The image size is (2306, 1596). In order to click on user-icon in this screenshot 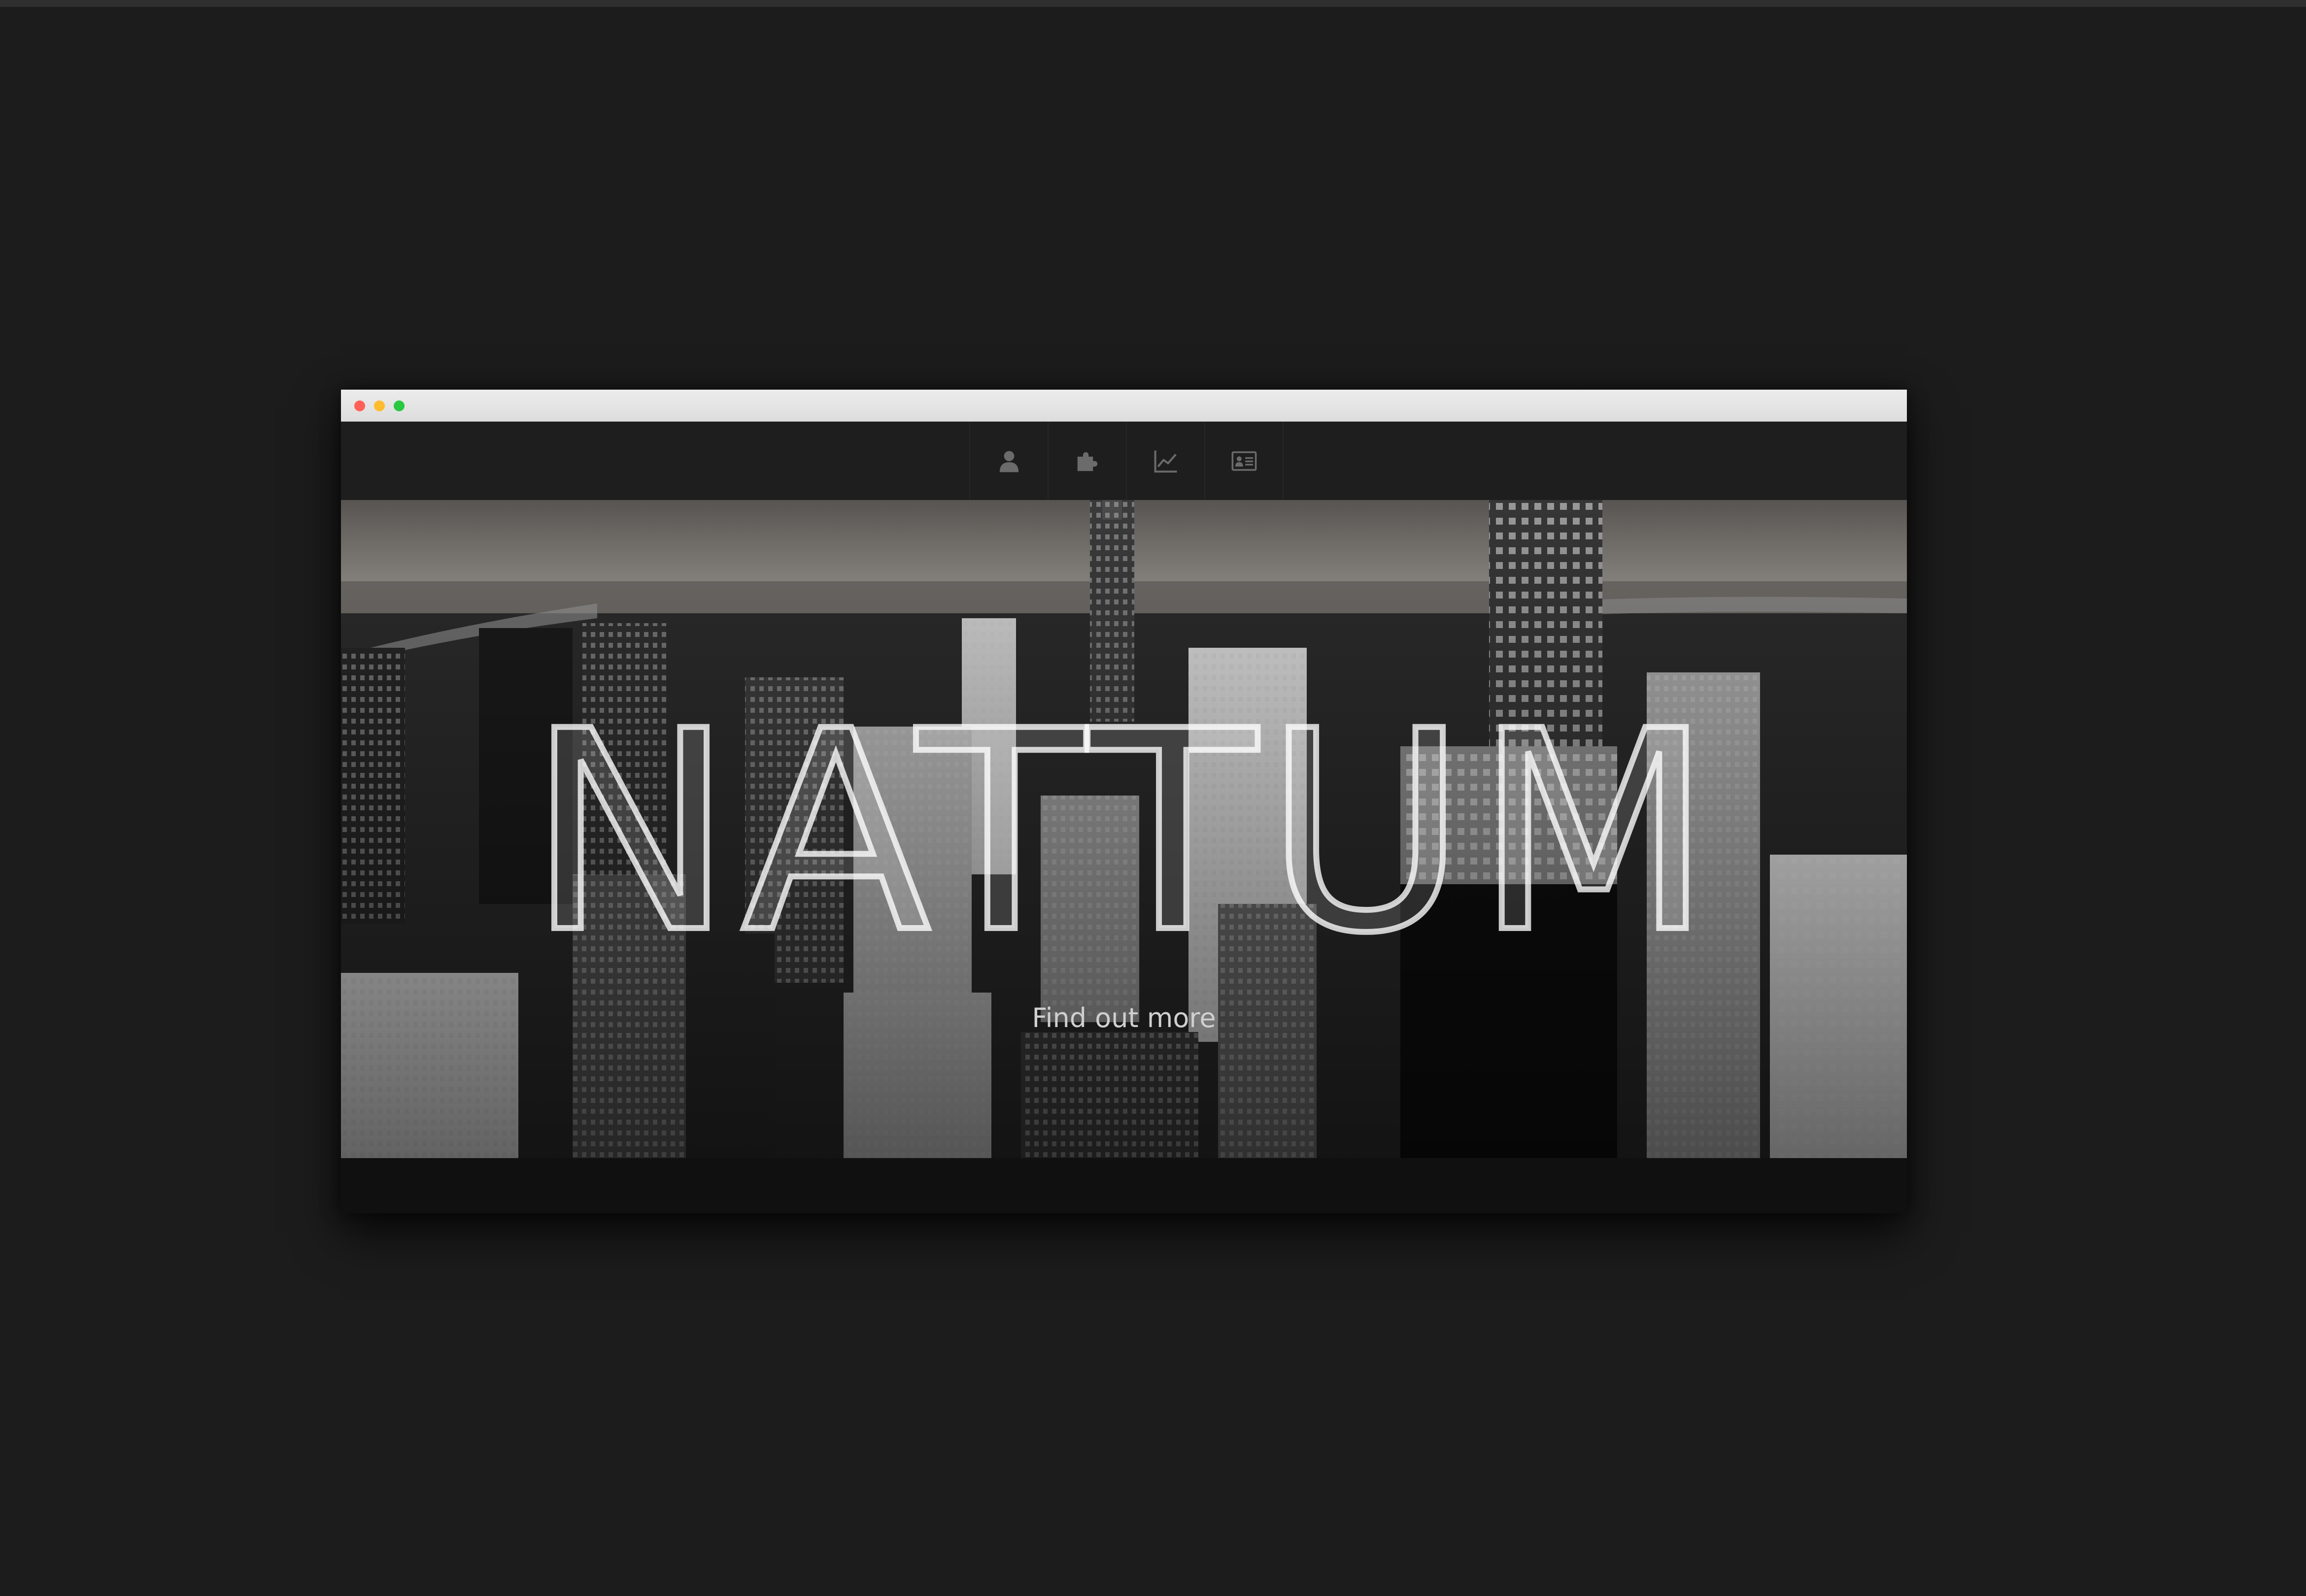, I will do `click(1009, 461)`.